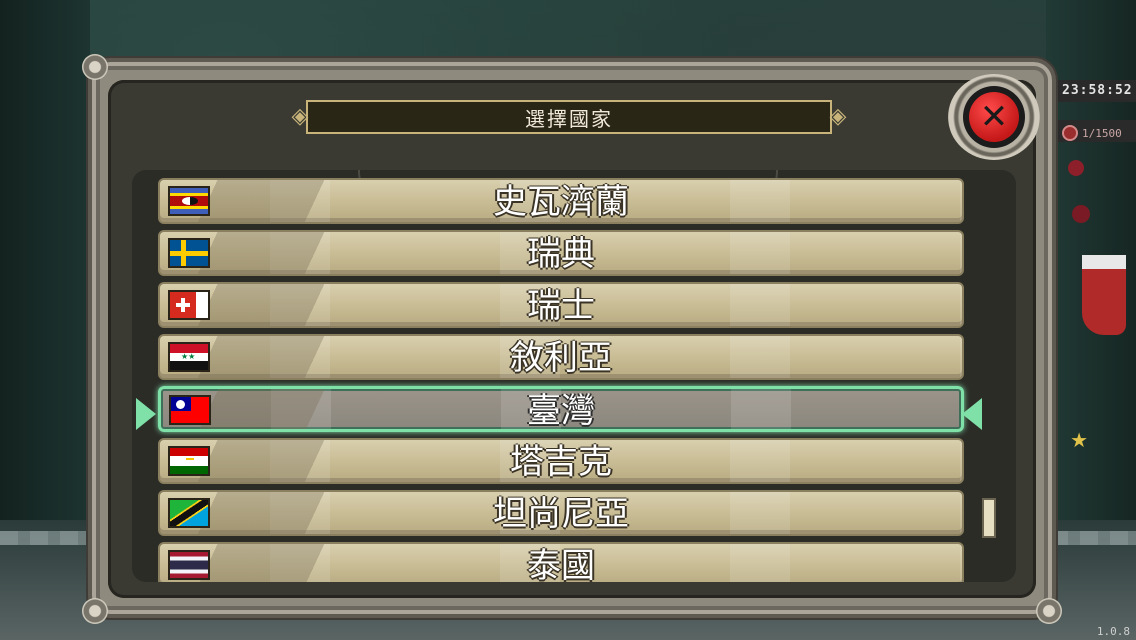 The height and width of the screenshot is (640, 1136). Describe the element at coordinates (1079, 440) in the screenshot. I see `star-icon: ★` at that location.